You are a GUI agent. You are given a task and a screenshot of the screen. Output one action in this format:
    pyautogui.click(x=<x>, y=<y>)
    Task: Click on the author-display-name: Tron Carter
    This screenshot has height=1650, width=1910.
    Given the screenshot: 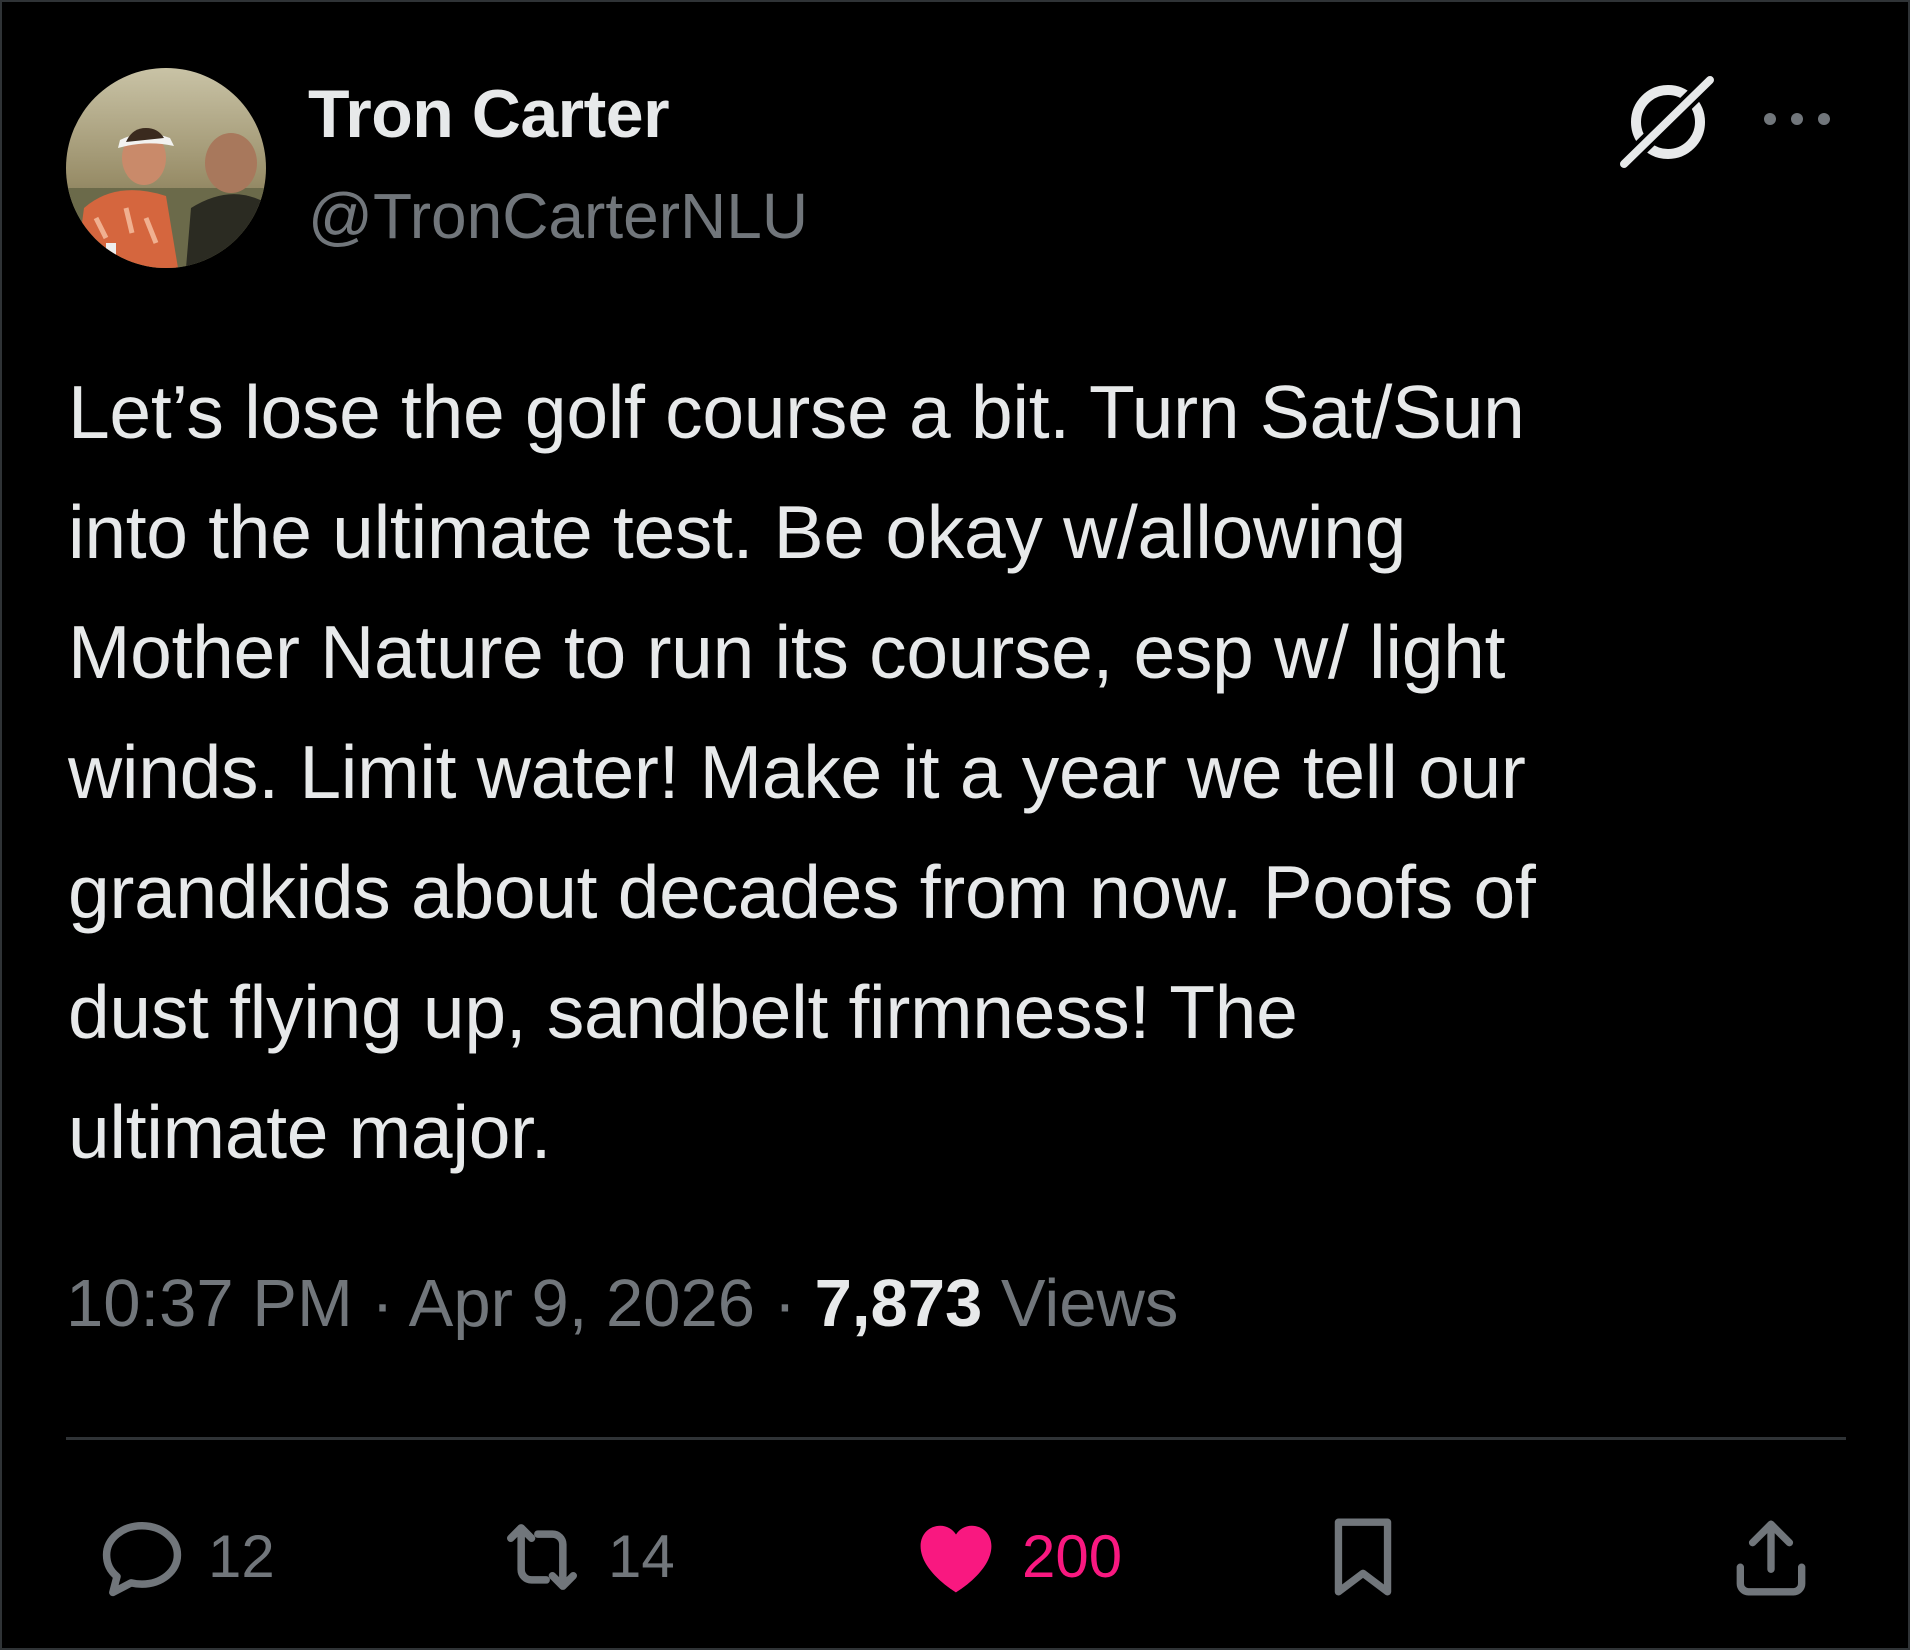 What is the action you would take?
    pyautogui.click(x=489, y=114)
    